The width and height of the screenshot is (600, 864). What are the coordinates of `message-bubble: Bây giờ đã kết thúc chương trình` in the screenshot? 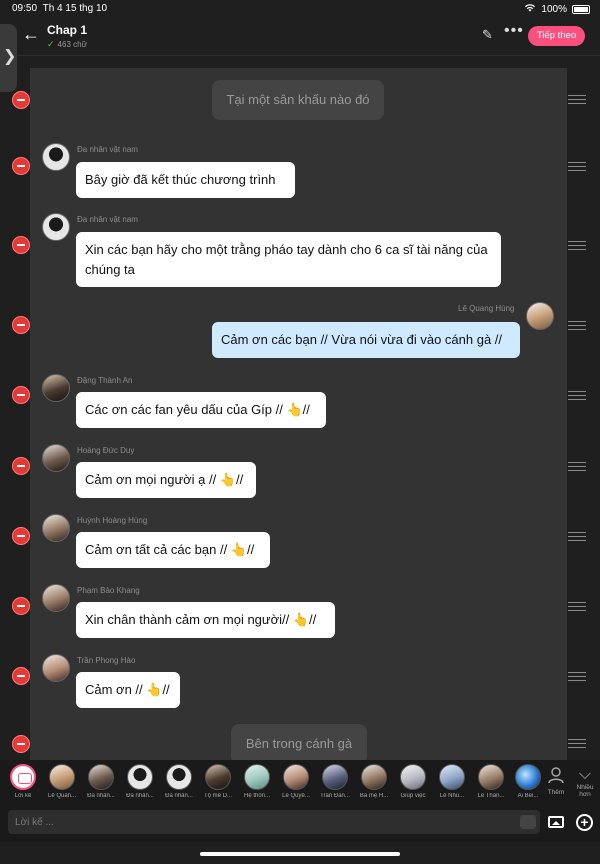 It's located at (185, 180).